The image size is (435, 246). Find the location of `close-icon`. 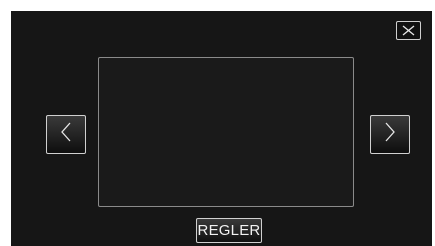

close-icon is located at coordinates (408, 30).